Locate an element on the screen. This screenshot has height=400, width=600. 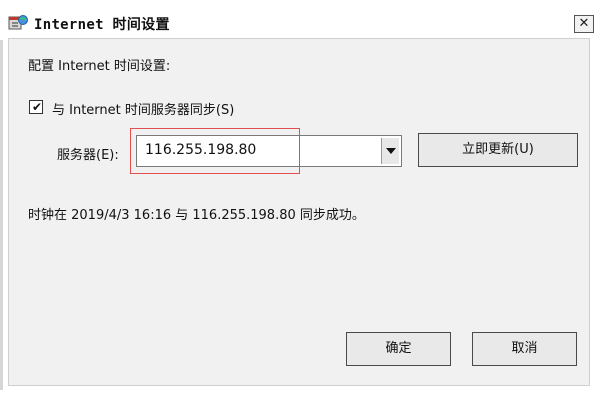
close-icon: ✕ is located at coordinates (584, 23).